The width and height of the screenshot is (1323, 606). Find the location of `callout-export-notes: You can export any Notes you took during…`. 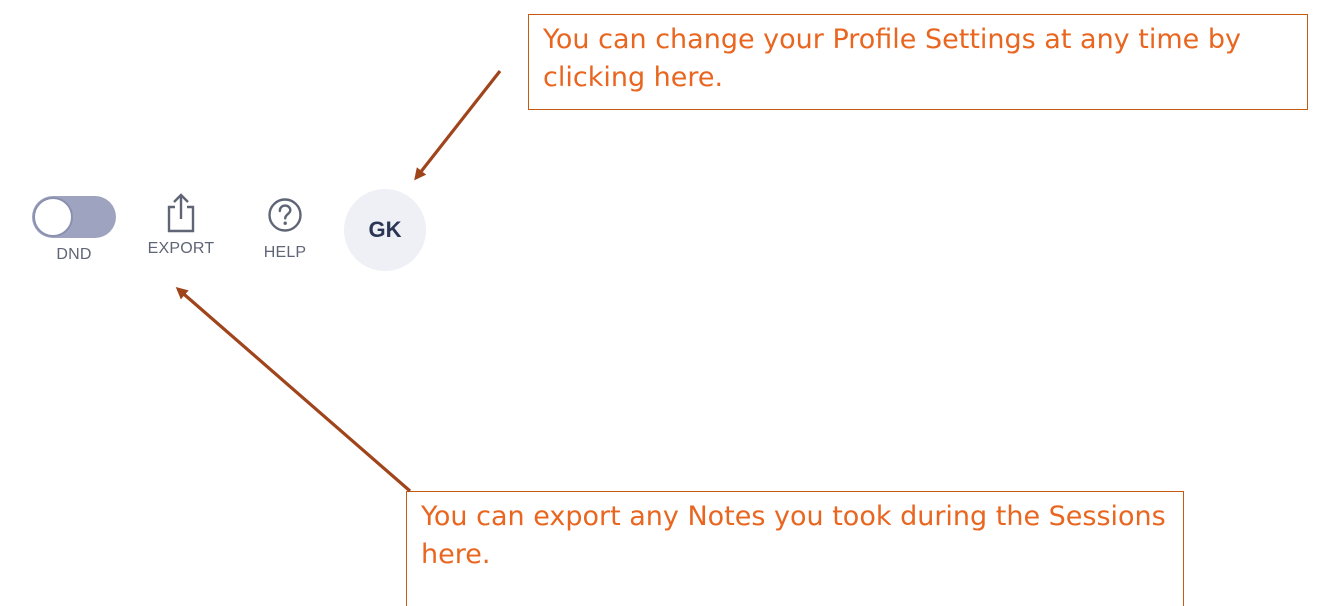

callout-export-notes: You can export any Notes you took during… is located at coordinates (795, 548).